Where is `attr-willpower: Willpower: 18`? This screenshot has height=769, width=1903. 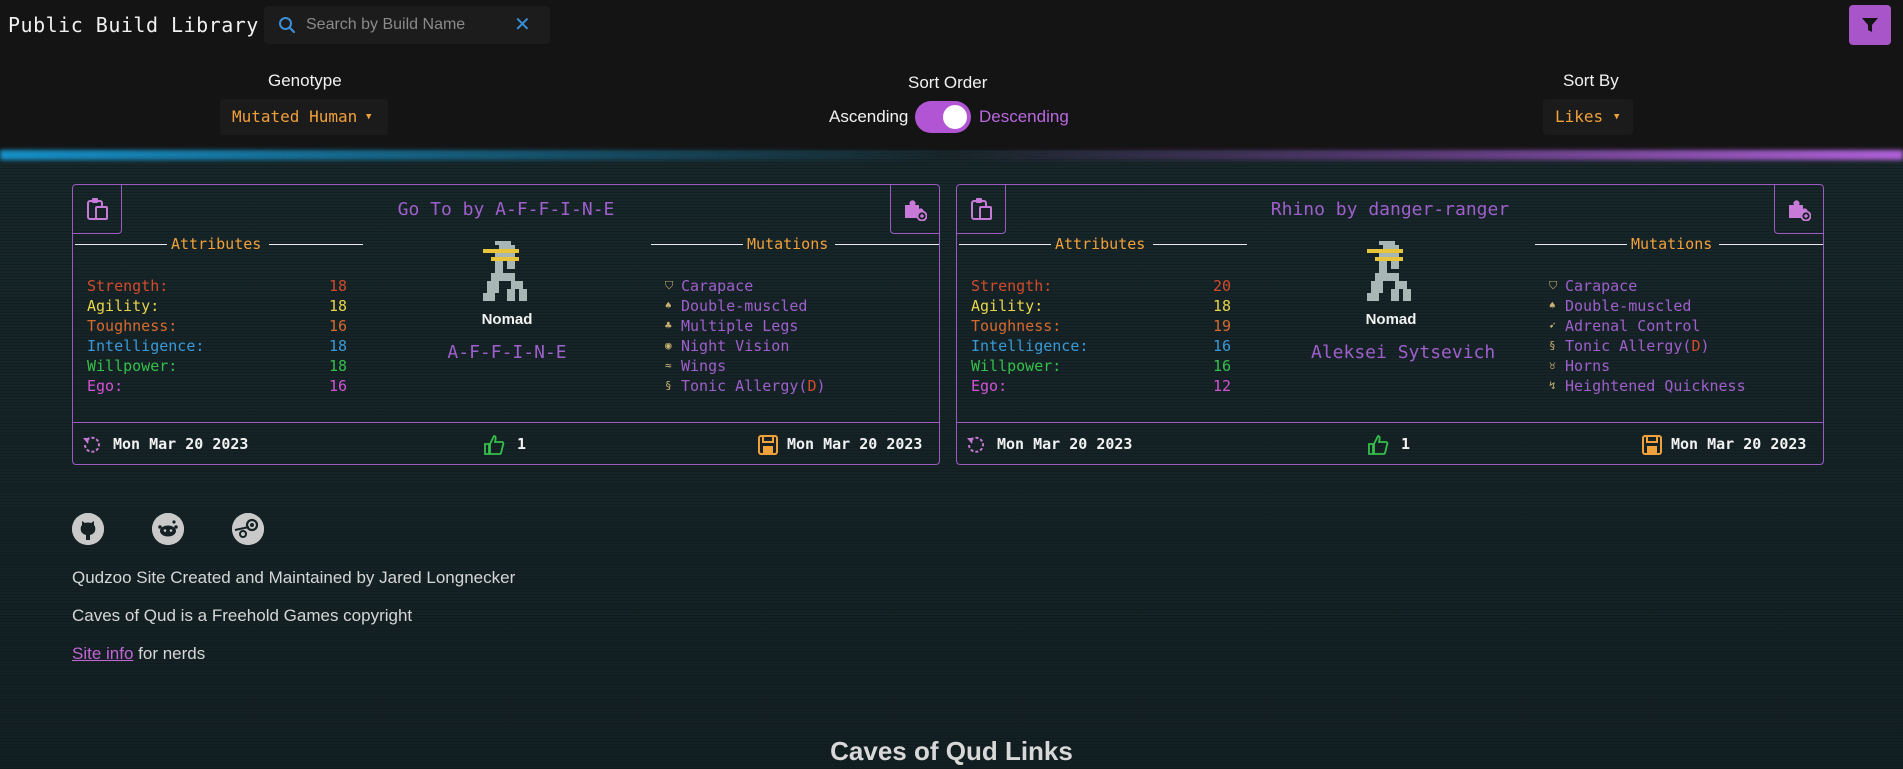
attr-willpower: Willpower: 18 is located at coordinates (217, 366).